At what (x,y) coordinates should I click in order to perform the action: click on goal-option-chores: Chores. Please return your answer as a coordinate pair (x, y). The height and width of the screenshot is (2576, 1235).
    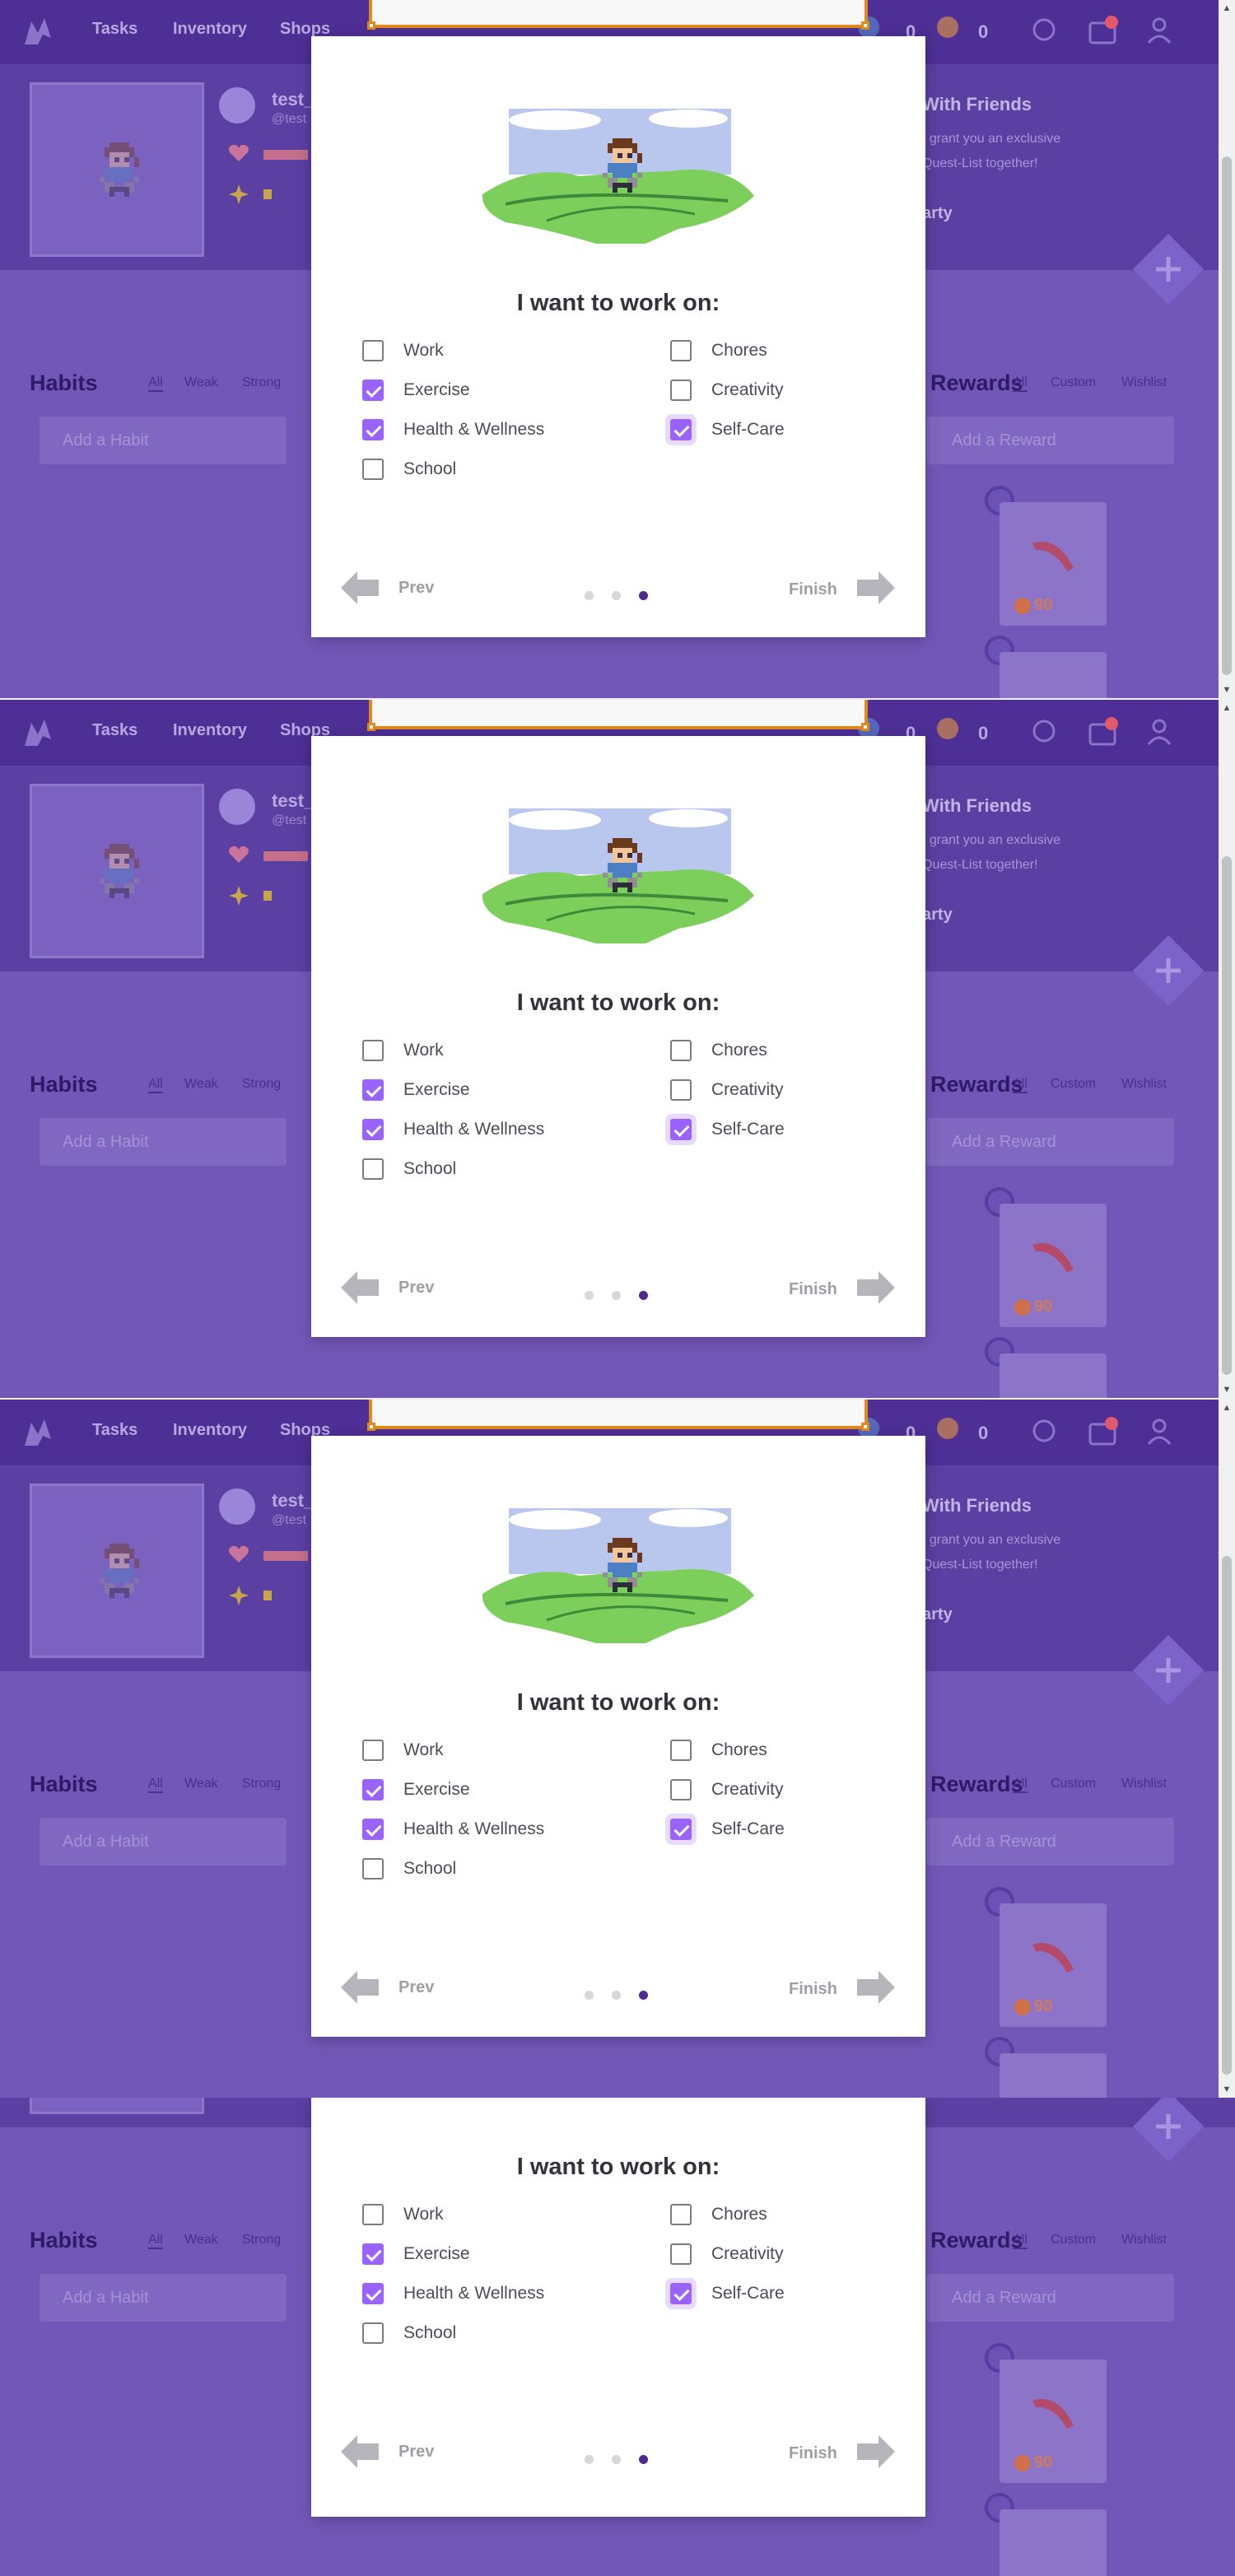
    Looking at the image, I should click on (718, 1050).